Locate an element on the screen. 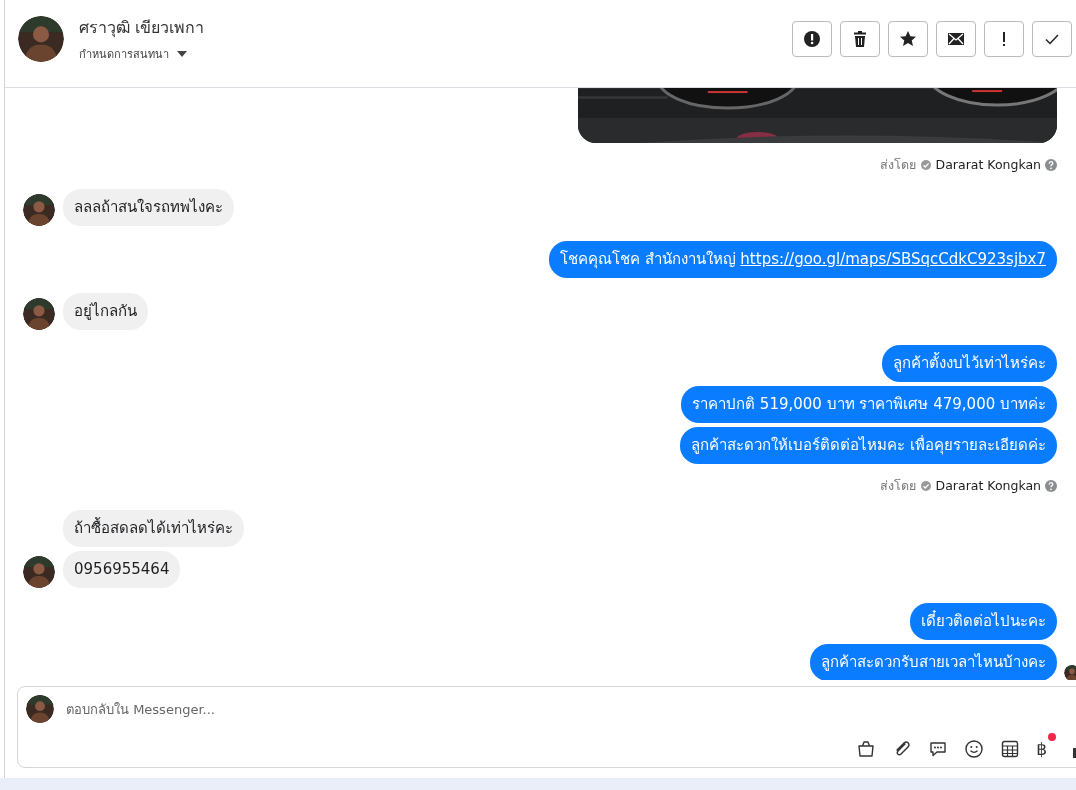 The width and height of the screenshot is (1076, 790). message-text: โชคคุณโชค สำนักงานใหญ่ is located at coordinates (647, 259).